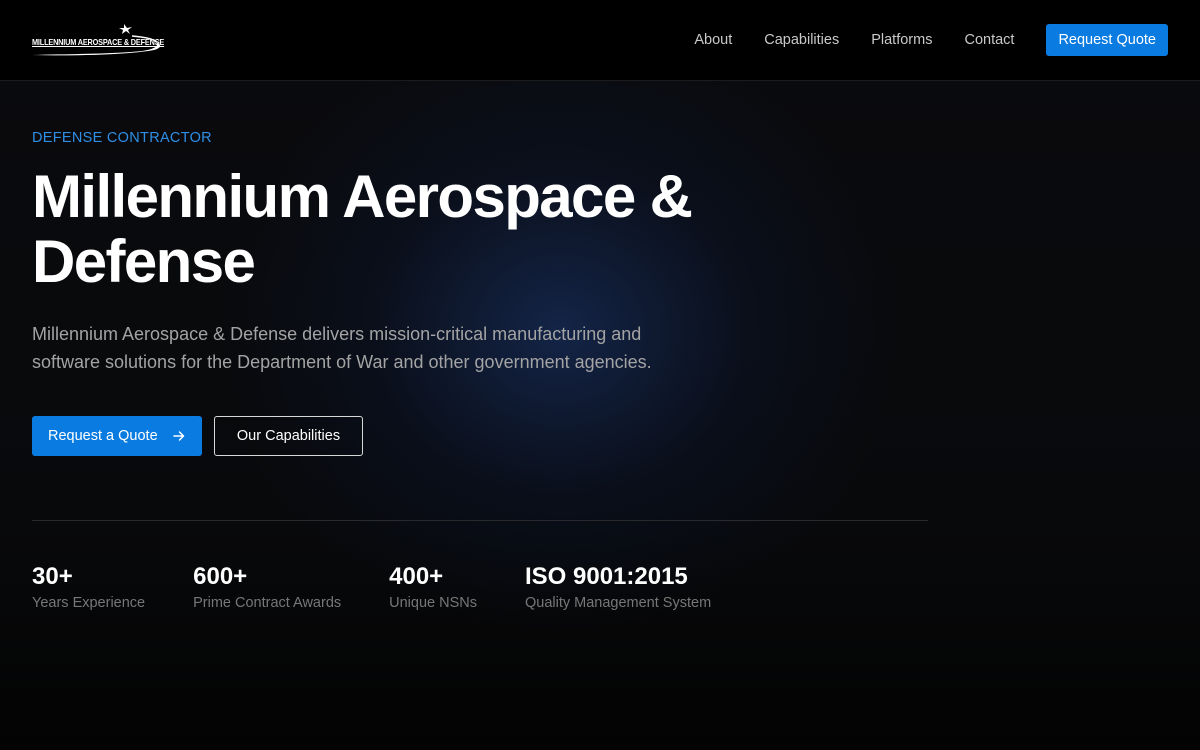 The image size is (1200, 750). What do you see at coordinates (606, 576) in the screenshot?
I see `stat-value: ISO 9001:2015` at bounding box center [606, 576].